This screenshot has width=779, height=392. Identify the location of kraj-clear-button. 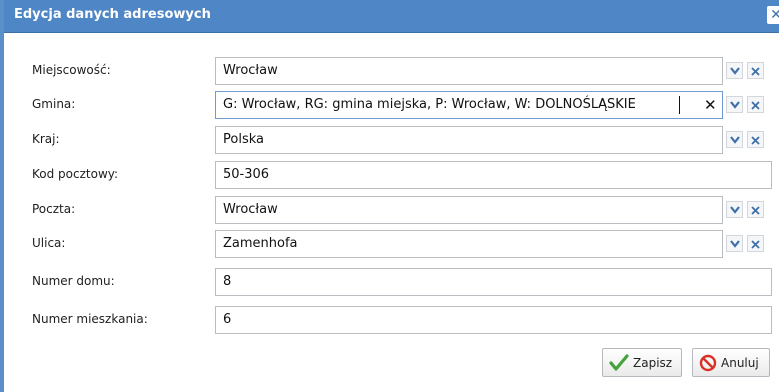
(755, 139).